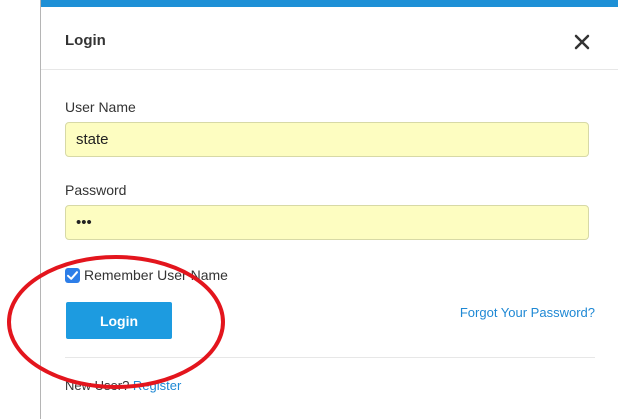 This screenshot has height=419, width=618. What do you see at coordinates (330, 357) in the screenshot?
I see `footer-divider` at bounding box center [330, 357].